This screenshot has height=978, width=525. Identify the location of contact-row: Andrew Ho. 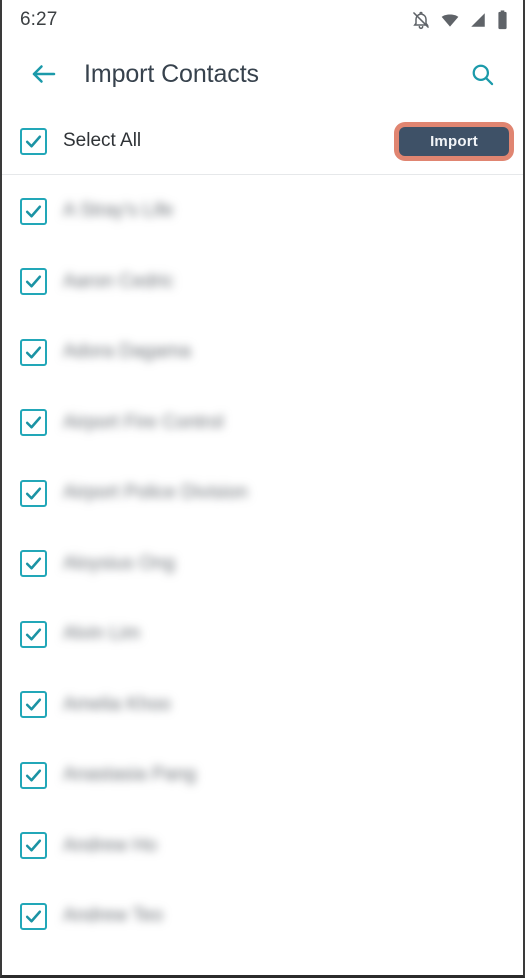
(262, 846).